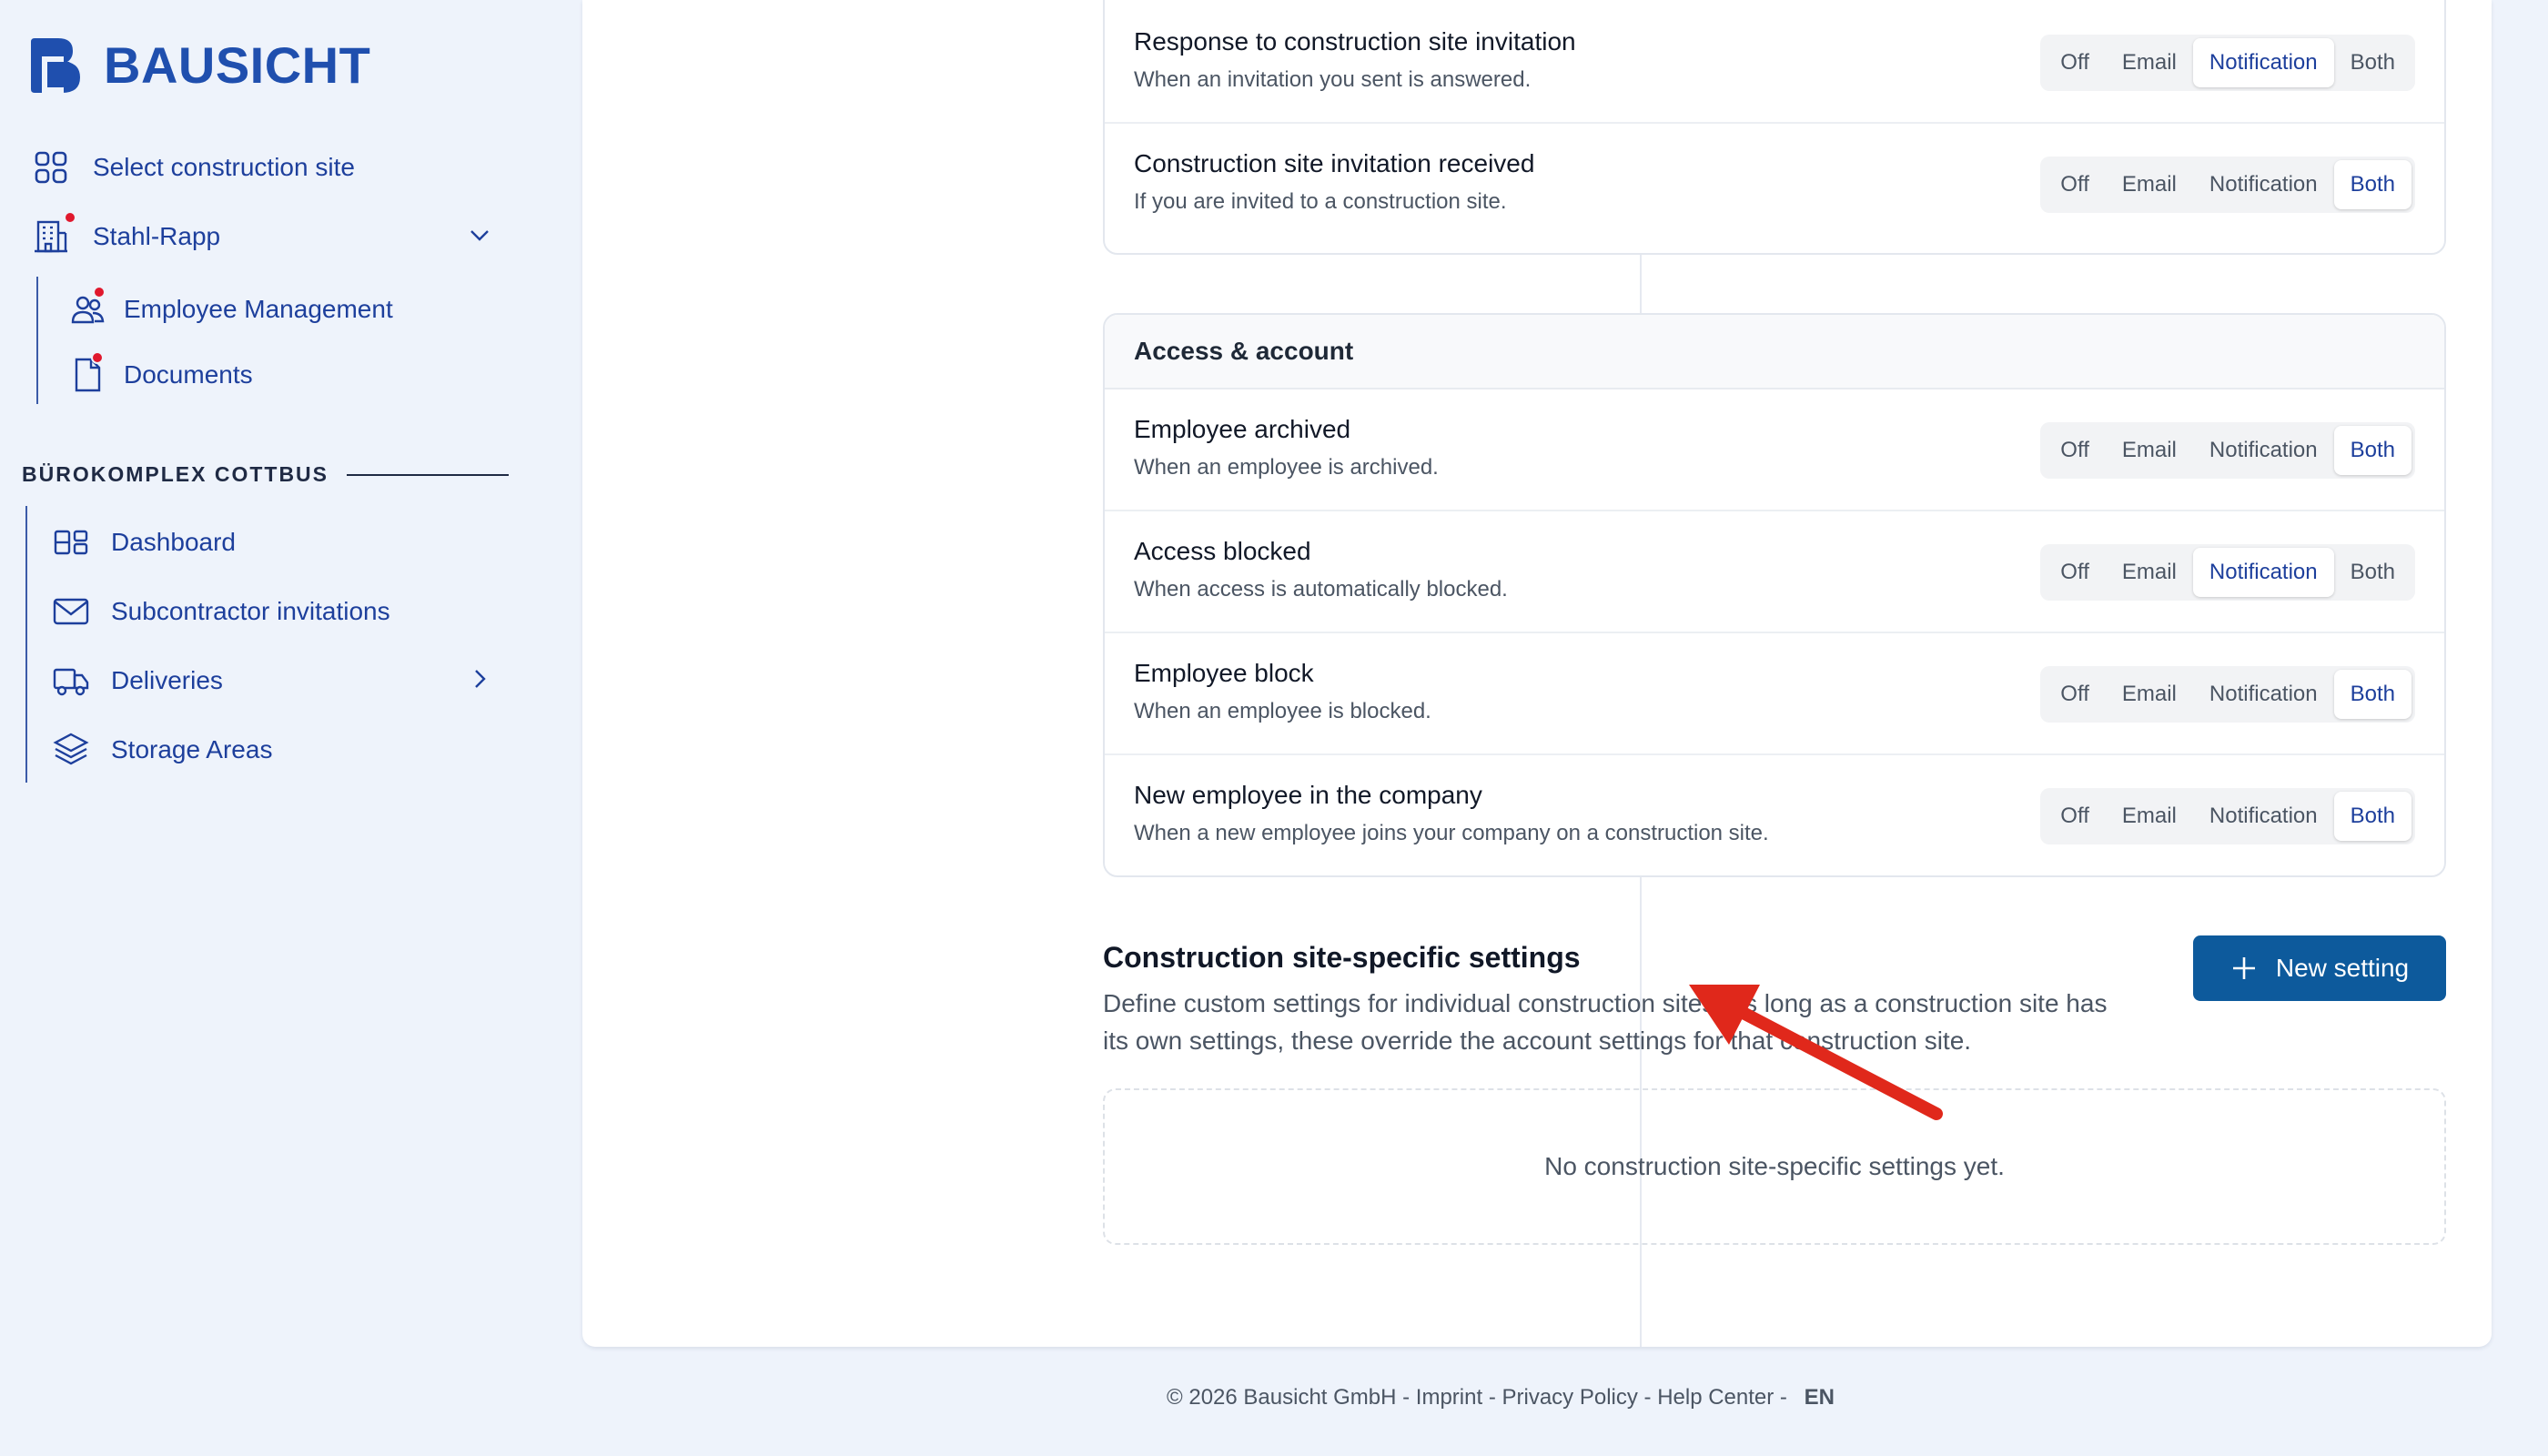  I want to click on nav-subcontractor-invitations: Subcontractor invitations, so click(221, 612).